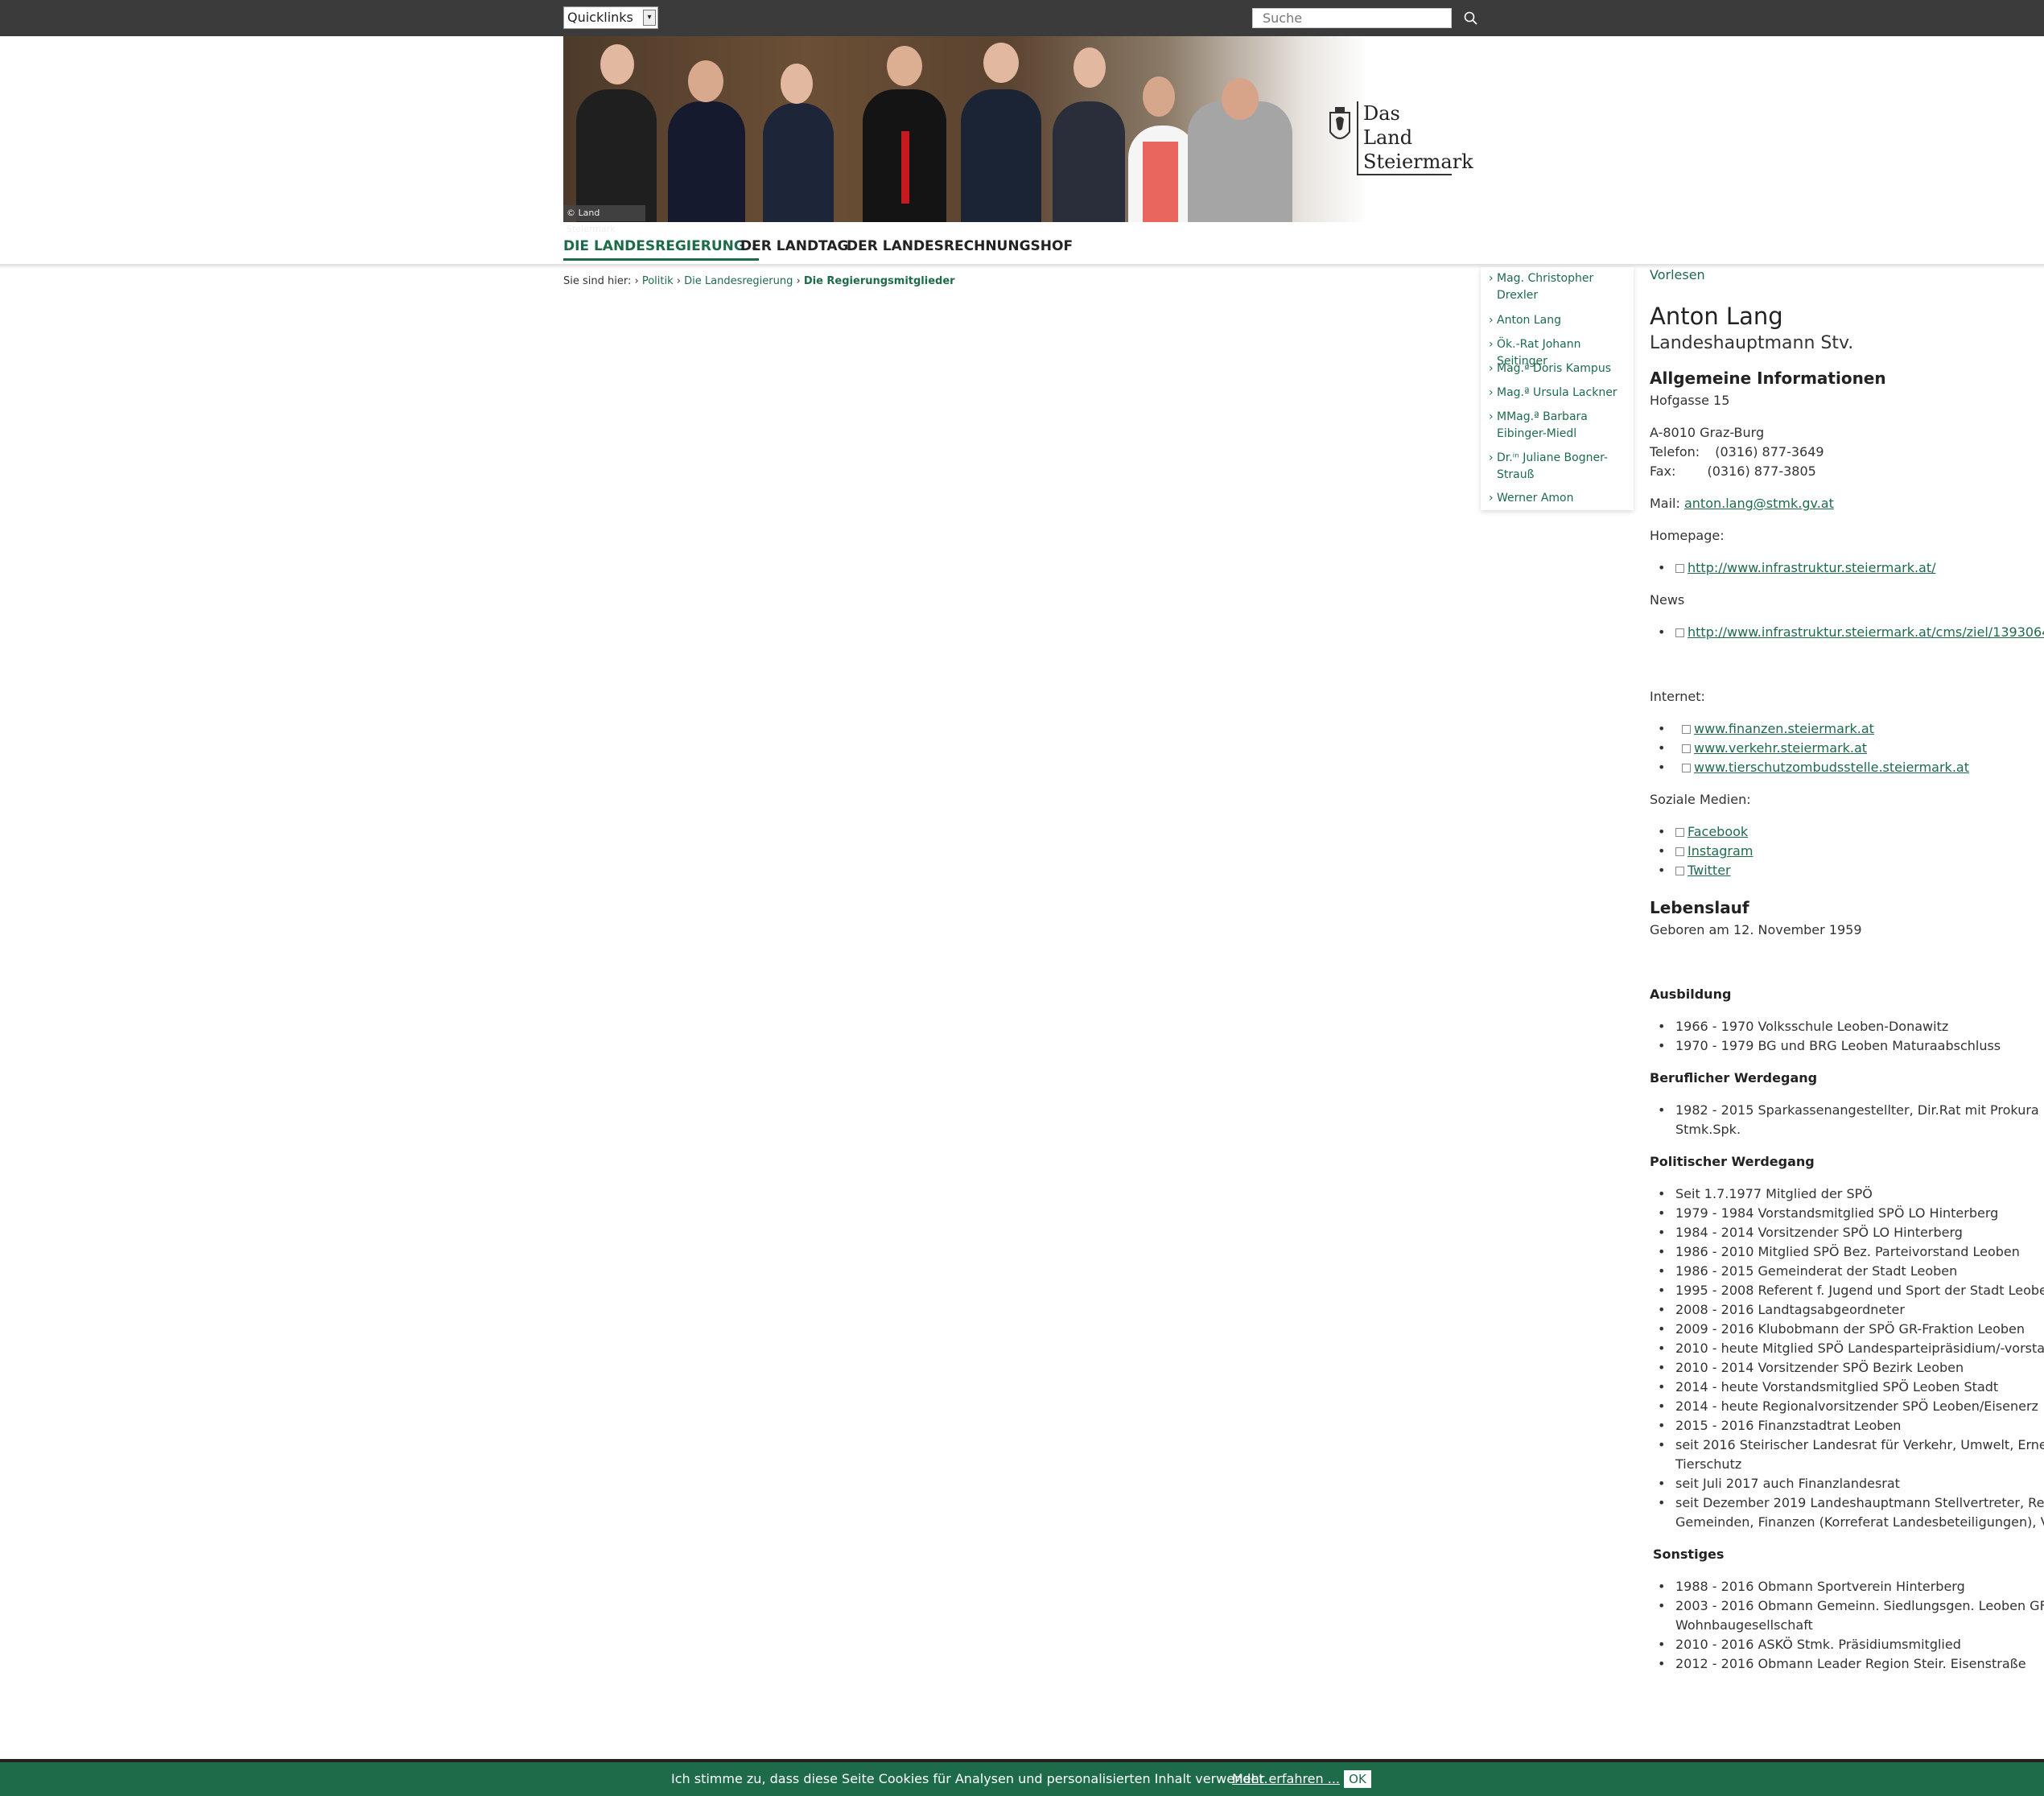 Image resolution: width=2044 pixels, height=1796 pixels. Describe the element at coordinates (1677, 274) in the screenshot. I see `vorlesen-button: Vorlesen` at that location.